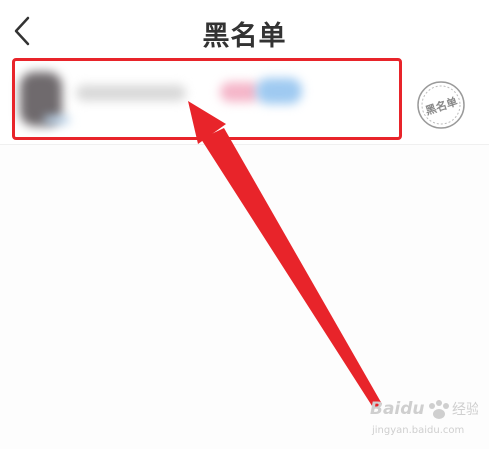 Image resolution: width=489 pixels, height=449 pixels. I want to click on watermark-label: 经验, so click(465, 410).